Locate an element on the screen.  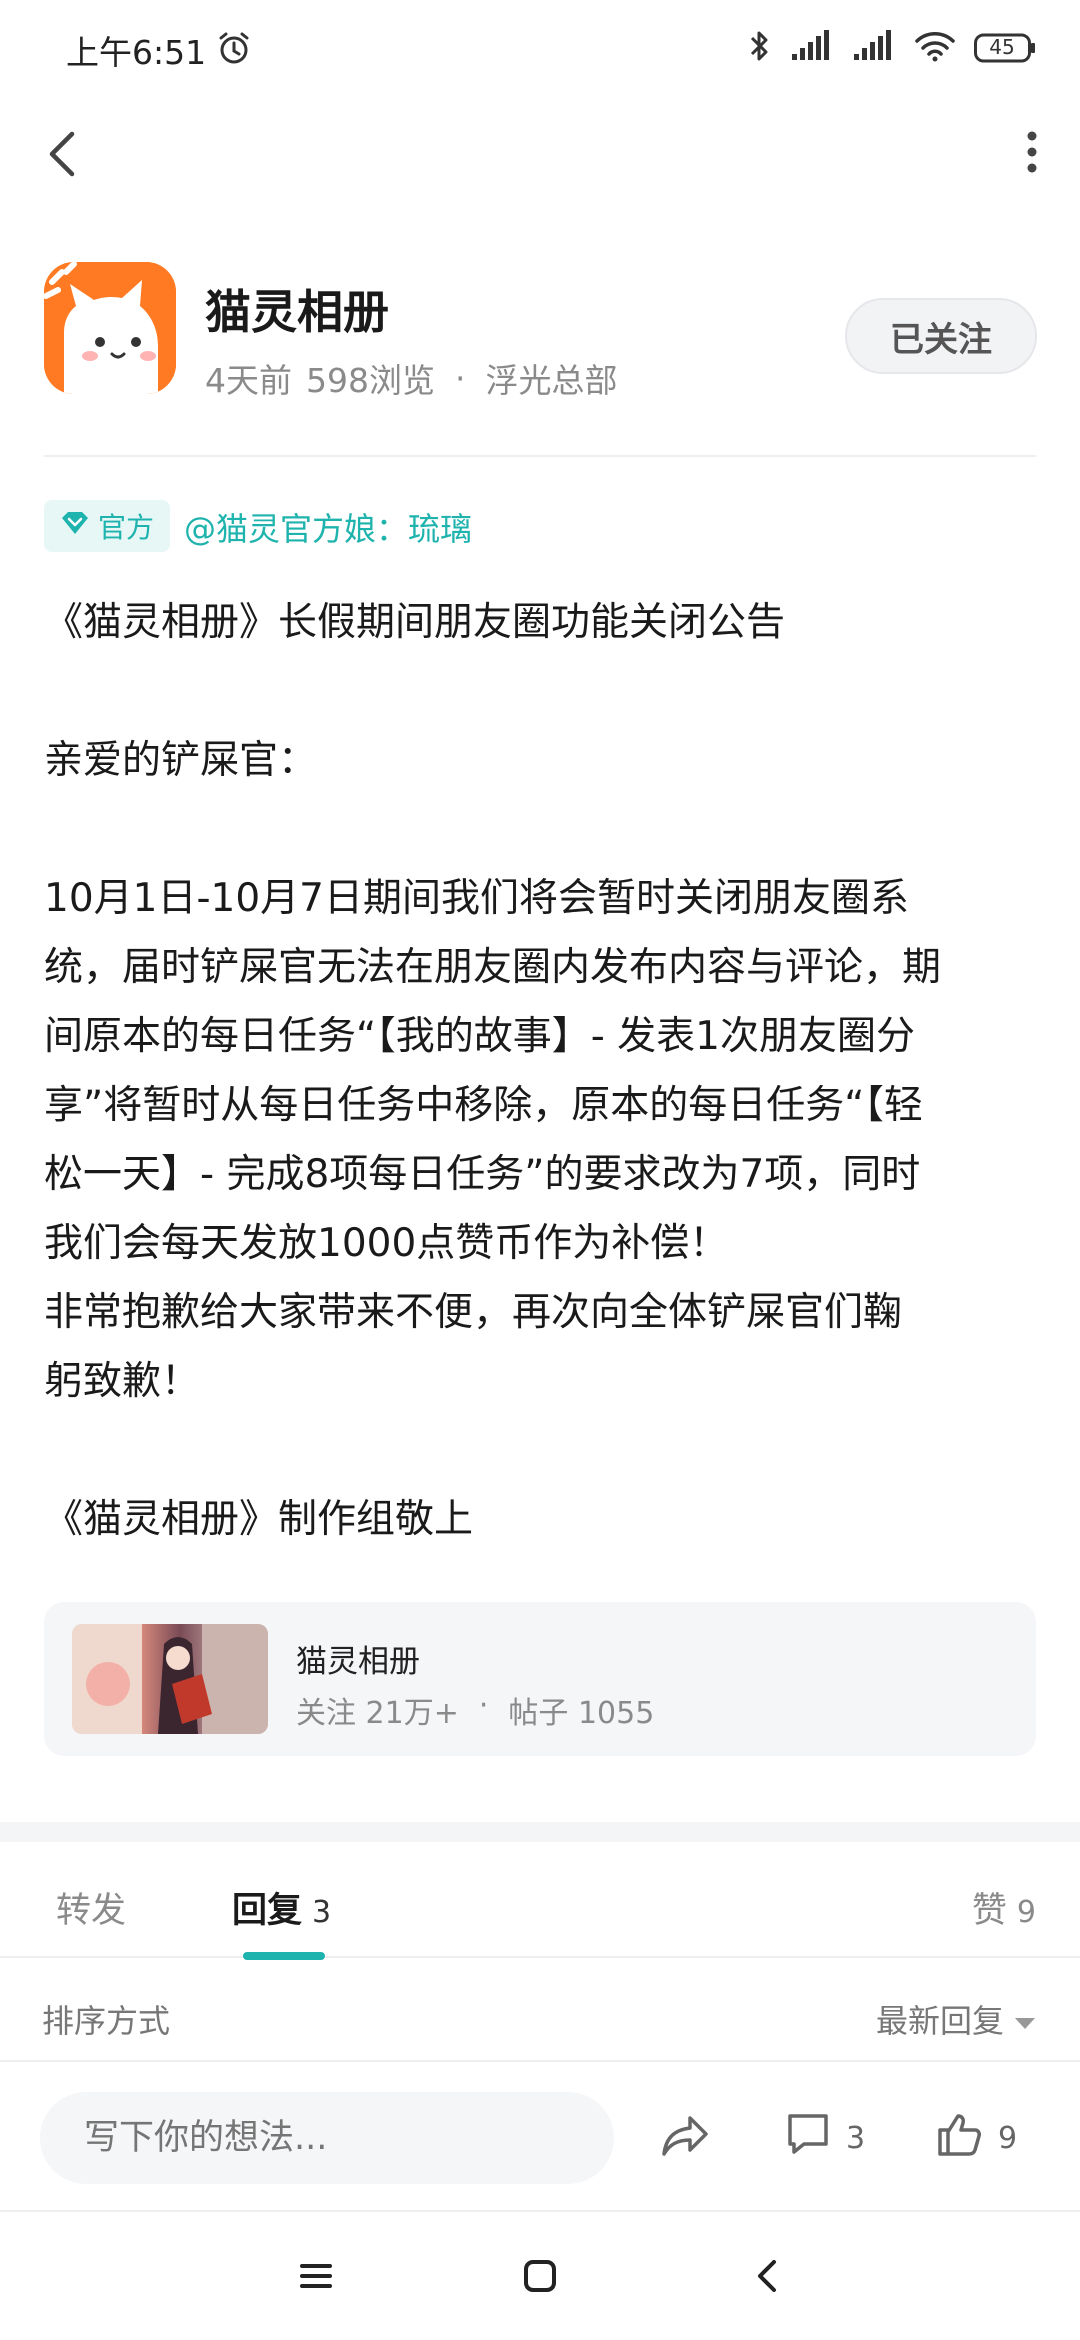
post-line: 亲爱的铲屎官： is located at coordinates (181, 760).